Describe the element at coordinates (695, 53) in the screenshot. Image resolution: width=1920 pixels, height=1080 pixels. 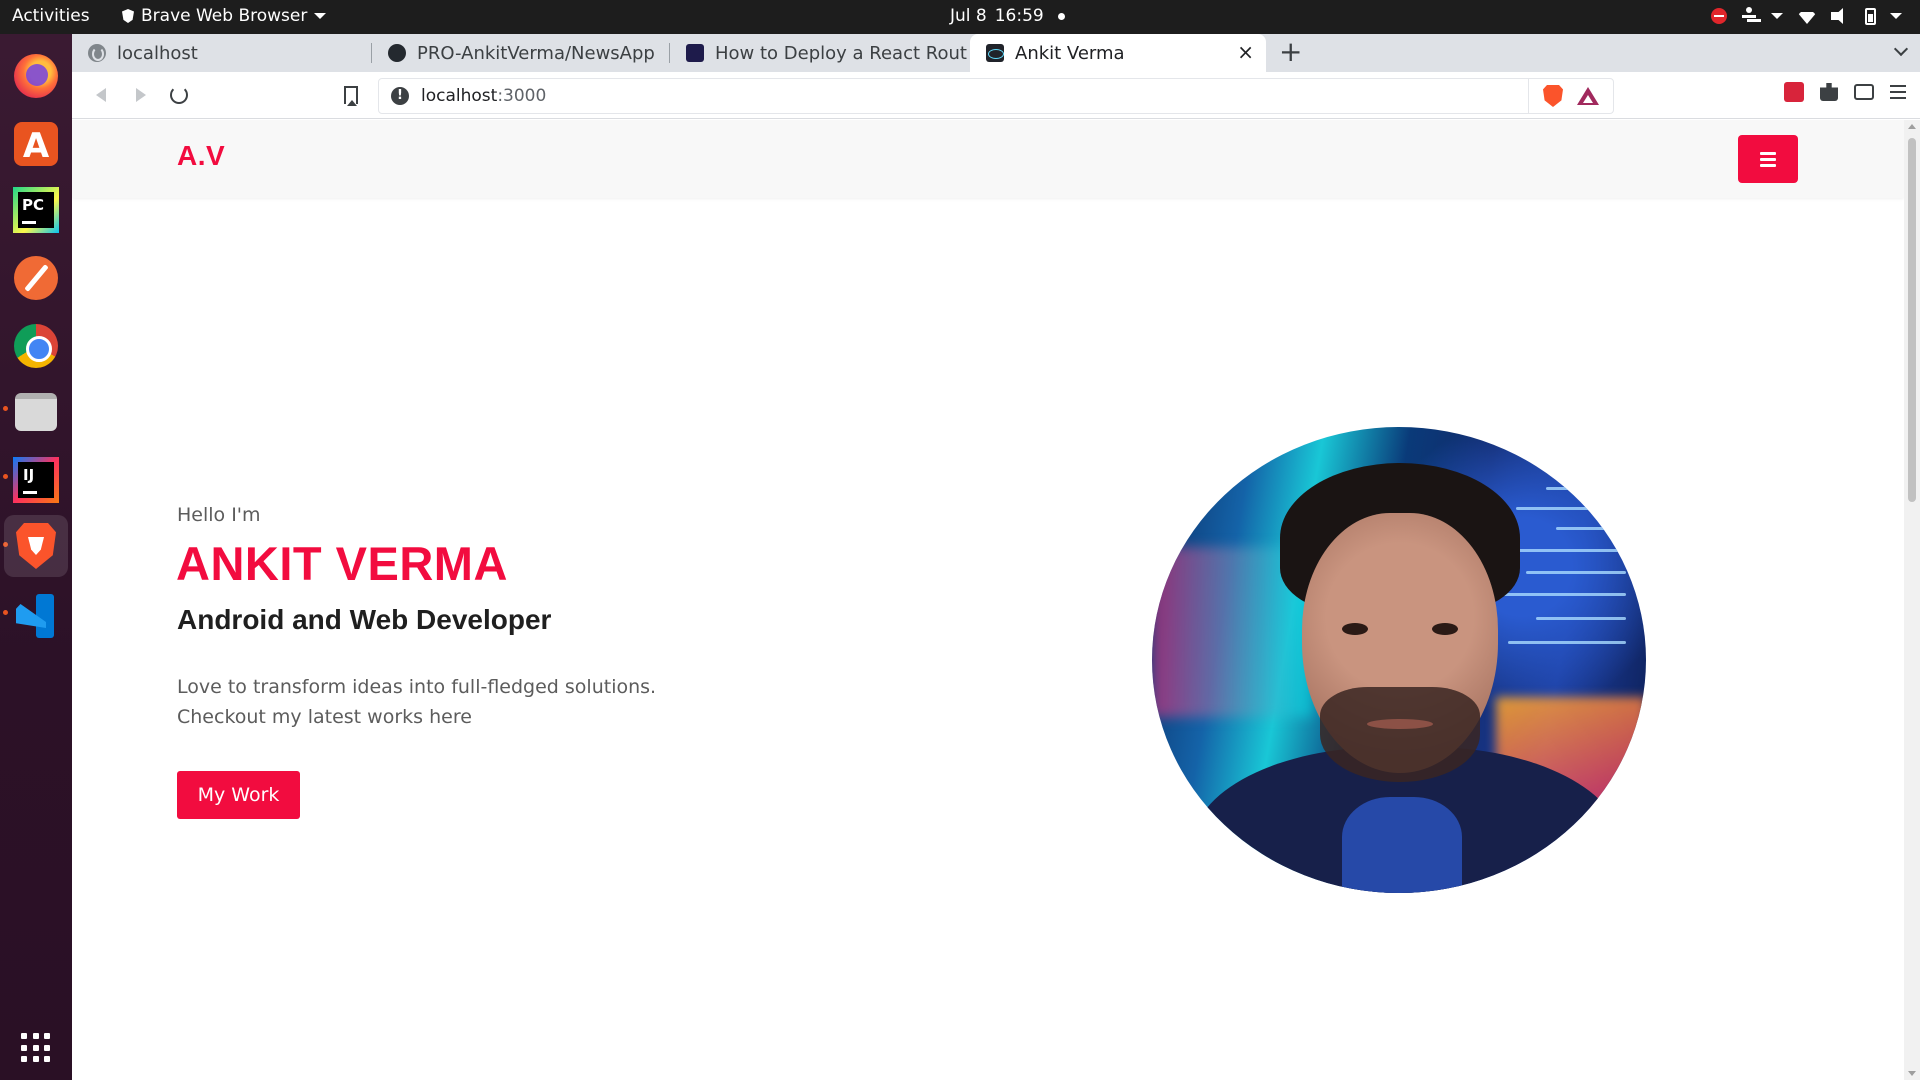
I see `site-favicon-icon` at that location.